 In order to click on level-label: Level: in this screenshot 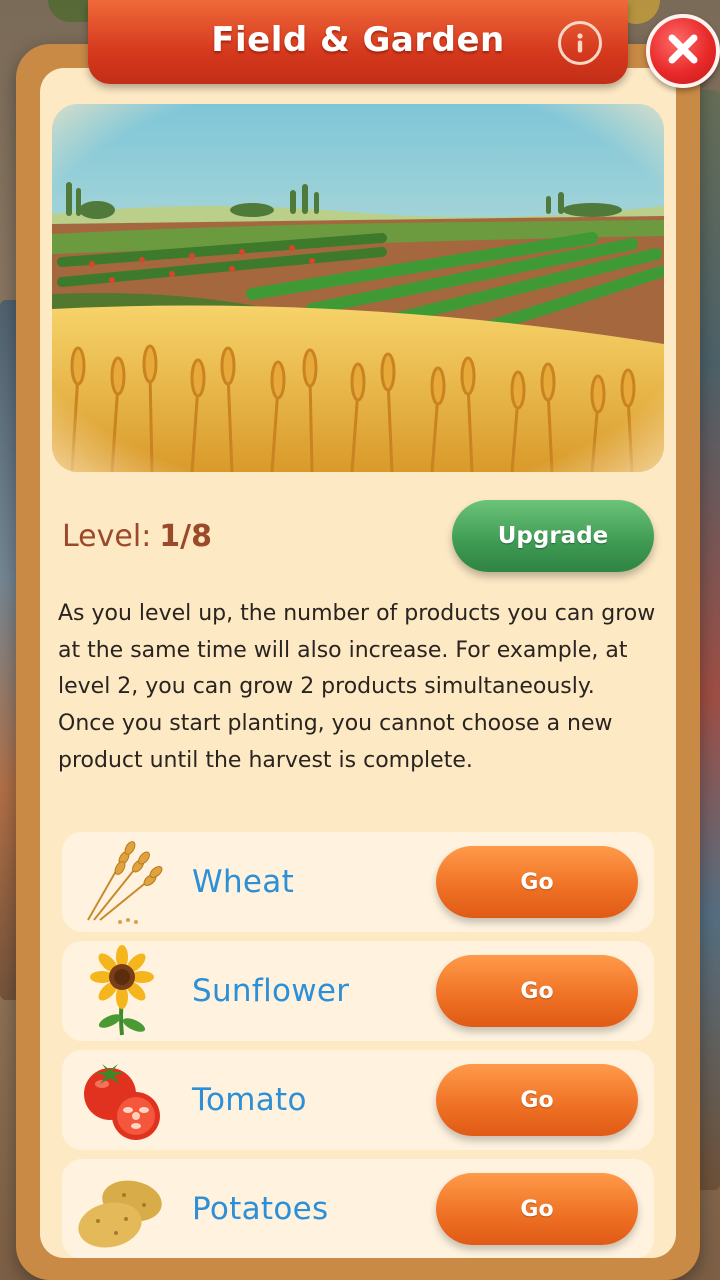, I will do `click(107, 536)`.